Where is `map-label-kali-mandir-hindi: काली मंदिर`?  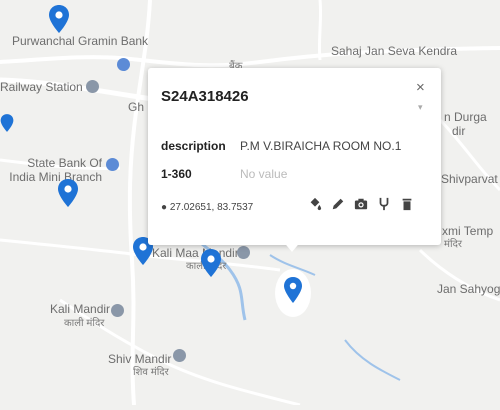
map-label-kali-mandir-hindi: काली मंदिर is located at coordinates (84, 323).